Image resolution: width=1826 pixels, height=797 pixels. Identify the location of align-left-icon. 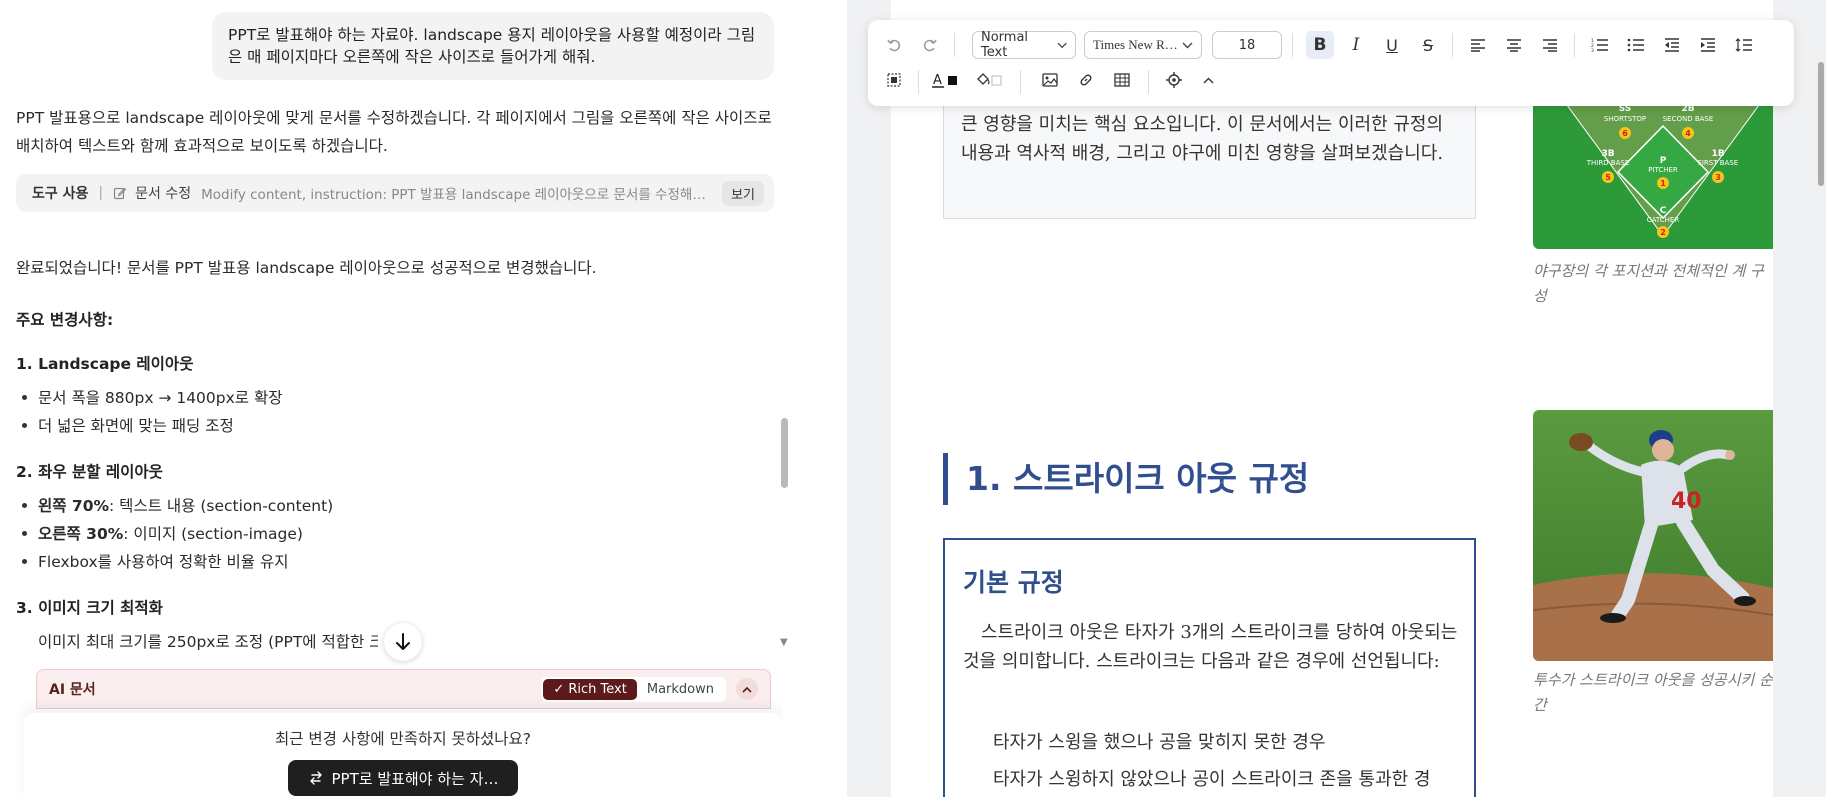
(1478, 45).